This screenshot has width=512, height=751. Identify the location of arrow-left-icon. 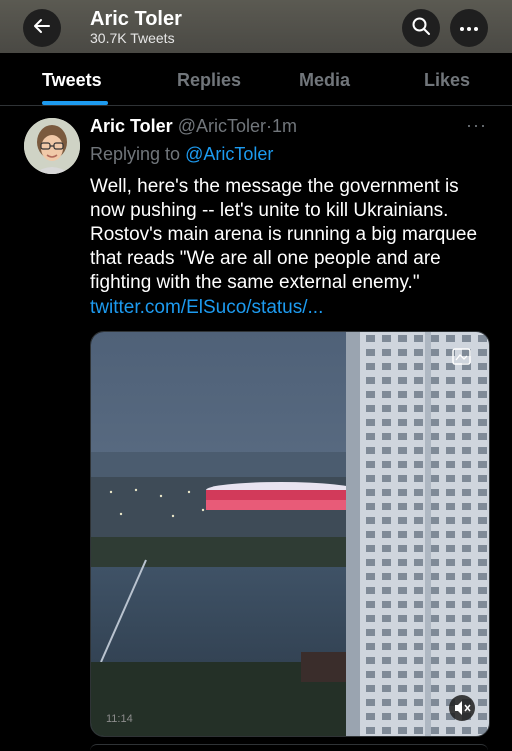
(42, 28).